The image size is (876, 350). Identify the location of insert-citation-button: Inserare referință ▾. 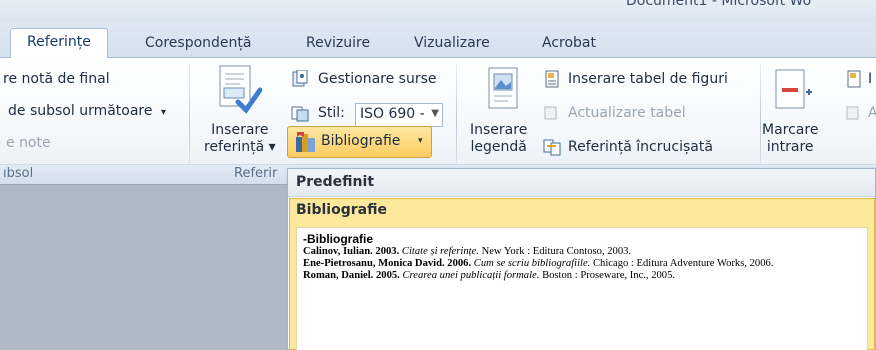
(240, 139).